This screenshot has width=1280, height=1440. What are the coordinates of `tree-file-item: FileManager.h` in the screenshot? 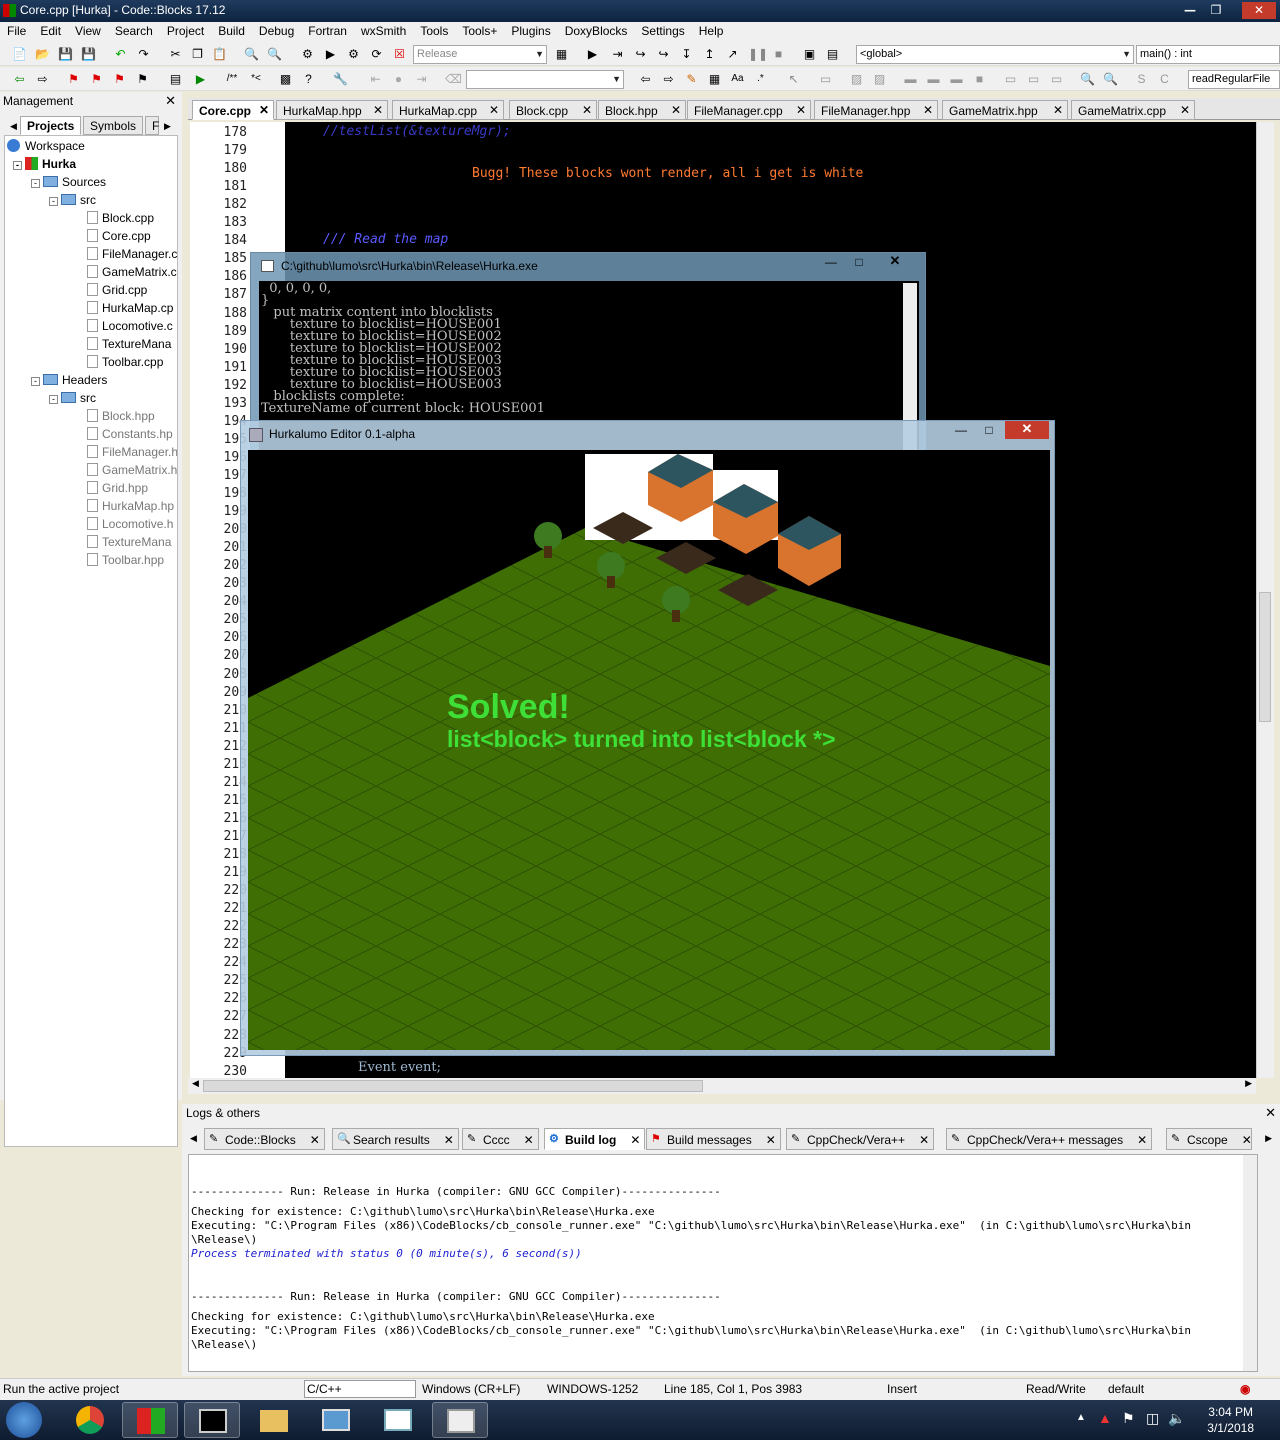 It's located at (132, 452).